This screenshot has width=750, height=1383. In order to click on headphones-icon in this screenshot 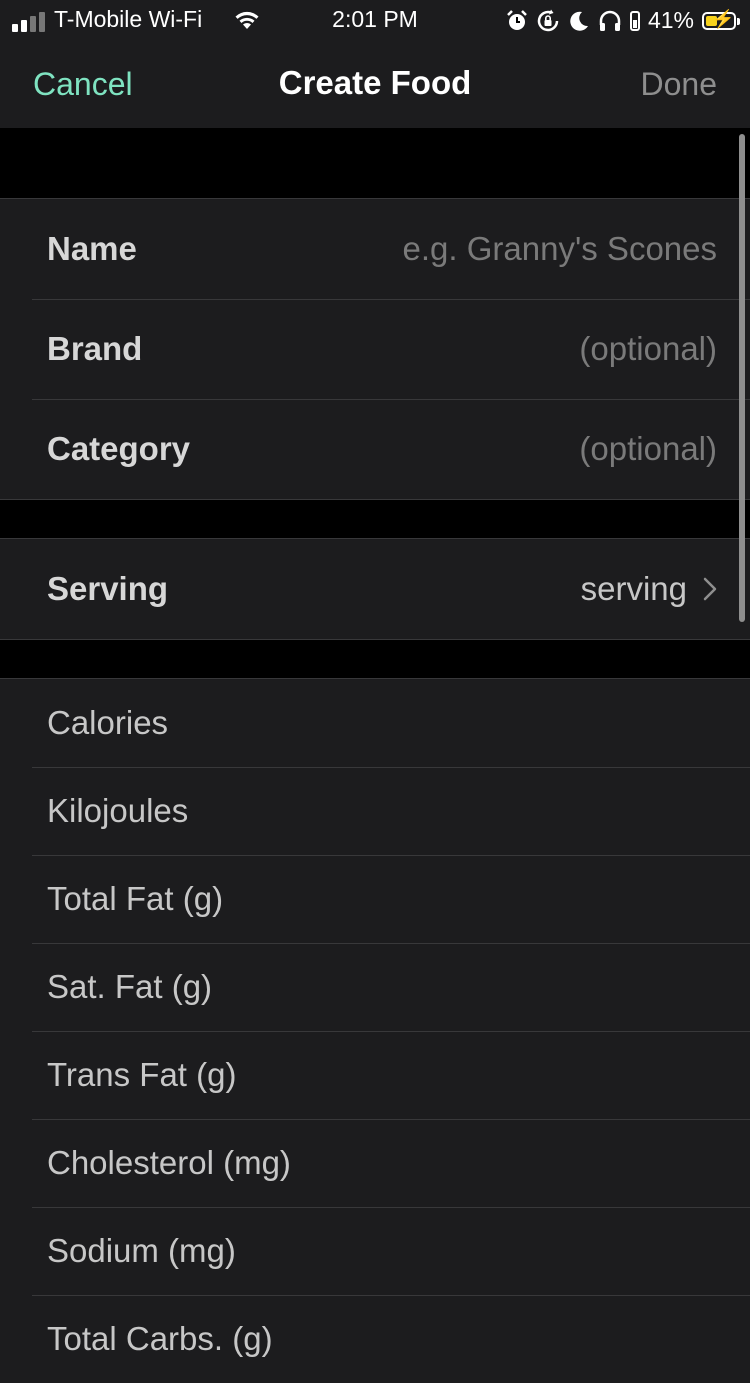, I will do `click(610, 20)`.